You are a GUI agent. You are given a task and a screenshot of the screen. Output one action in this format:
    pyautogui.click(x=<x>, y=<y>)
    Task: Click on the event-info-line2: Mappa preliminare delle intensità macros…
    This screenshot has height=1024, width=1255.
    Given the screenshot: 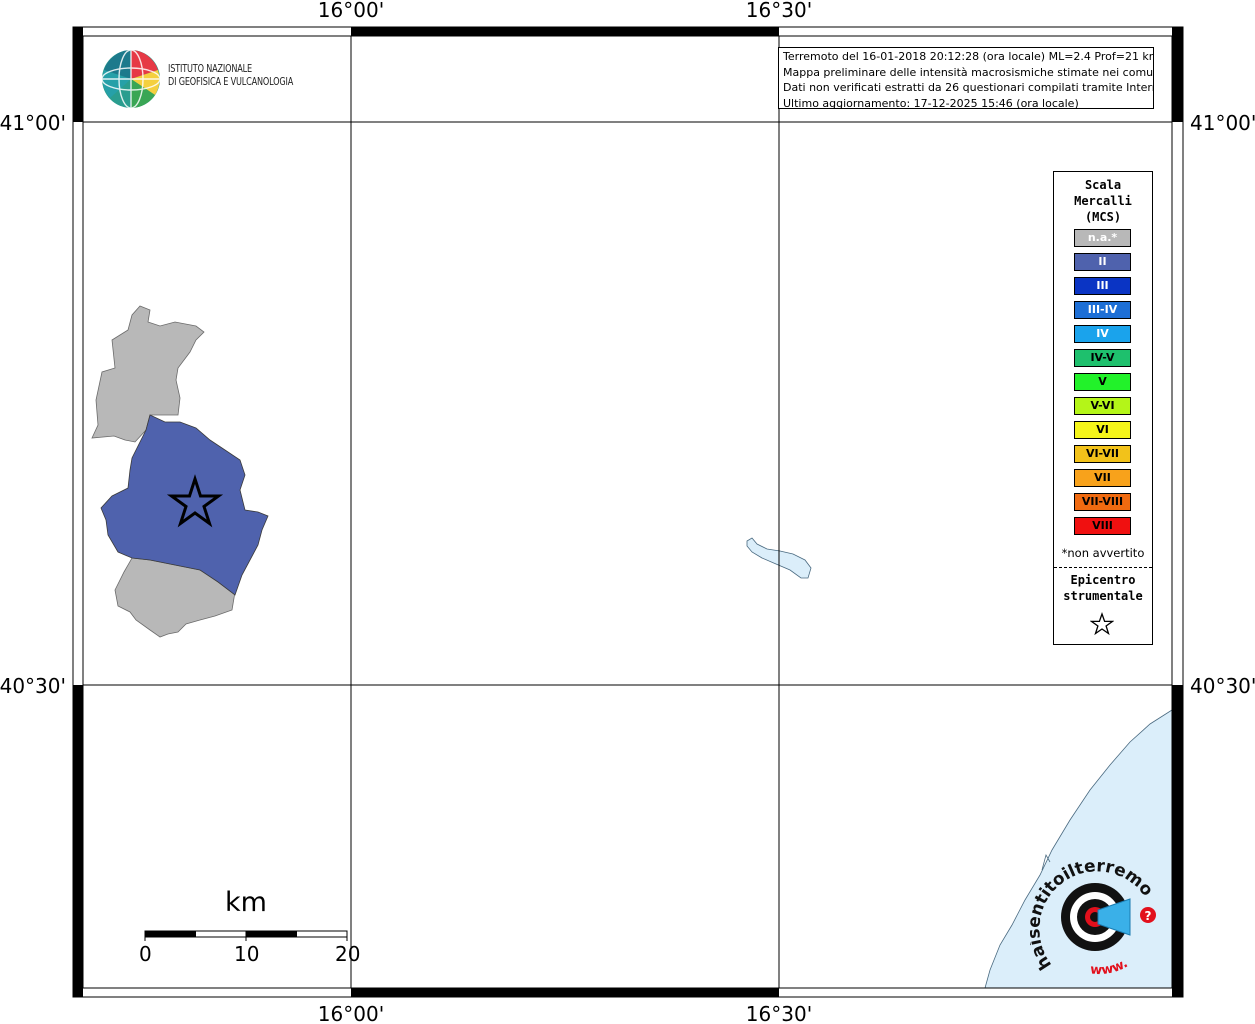 What is the action you would take?
    pyautogui.click(x=968, y=72)
    